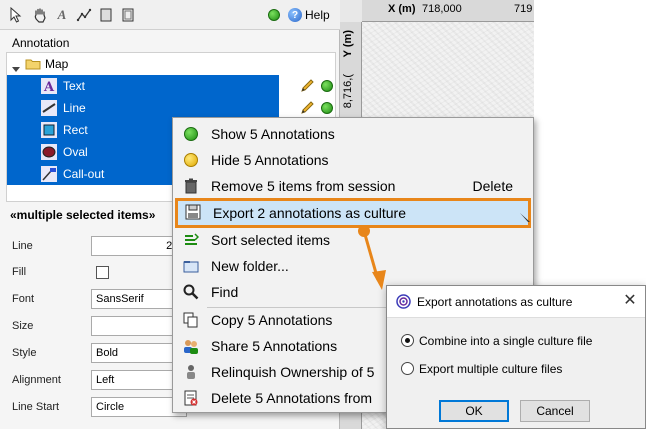 This screenshot has height=429, width=646. I want to click on y-tick-label: 8,716,(, so click(348, 91).